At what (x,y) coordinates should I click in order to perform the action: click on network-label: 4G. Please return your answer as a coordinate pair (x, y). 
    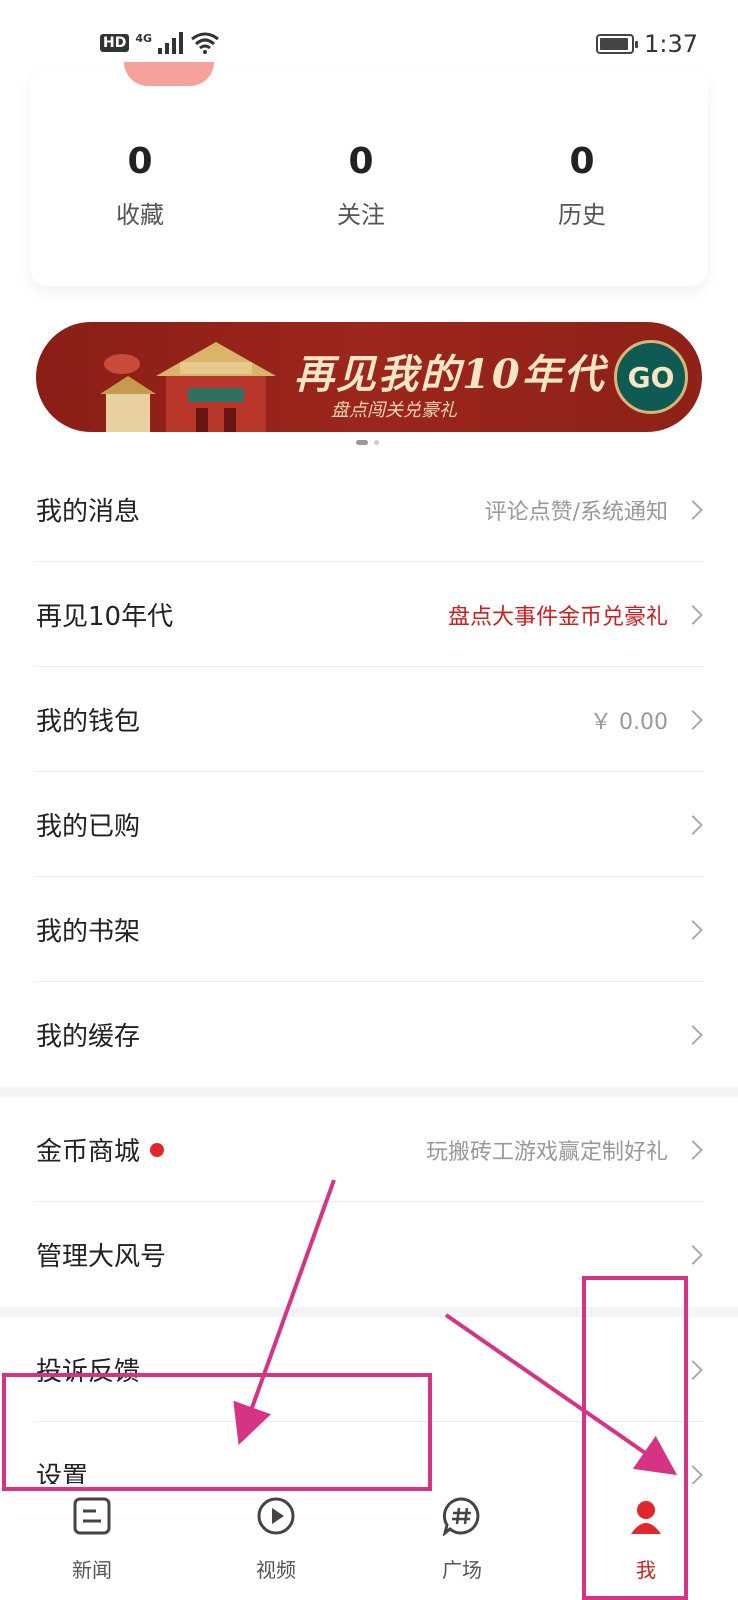
    Looking at the image, I should click on (144, 38).